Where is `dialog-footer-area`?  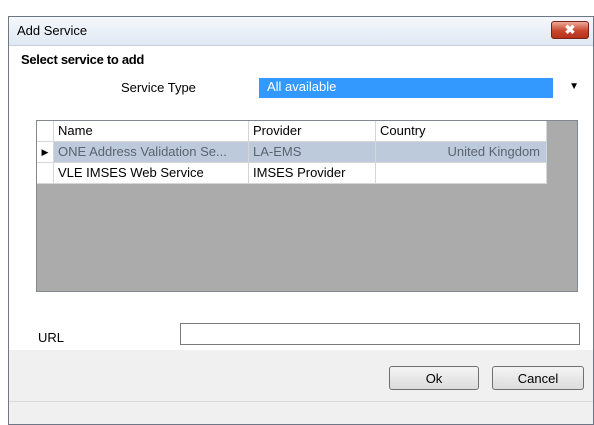
dialog-footer-area is located at coordinates (301, 412).